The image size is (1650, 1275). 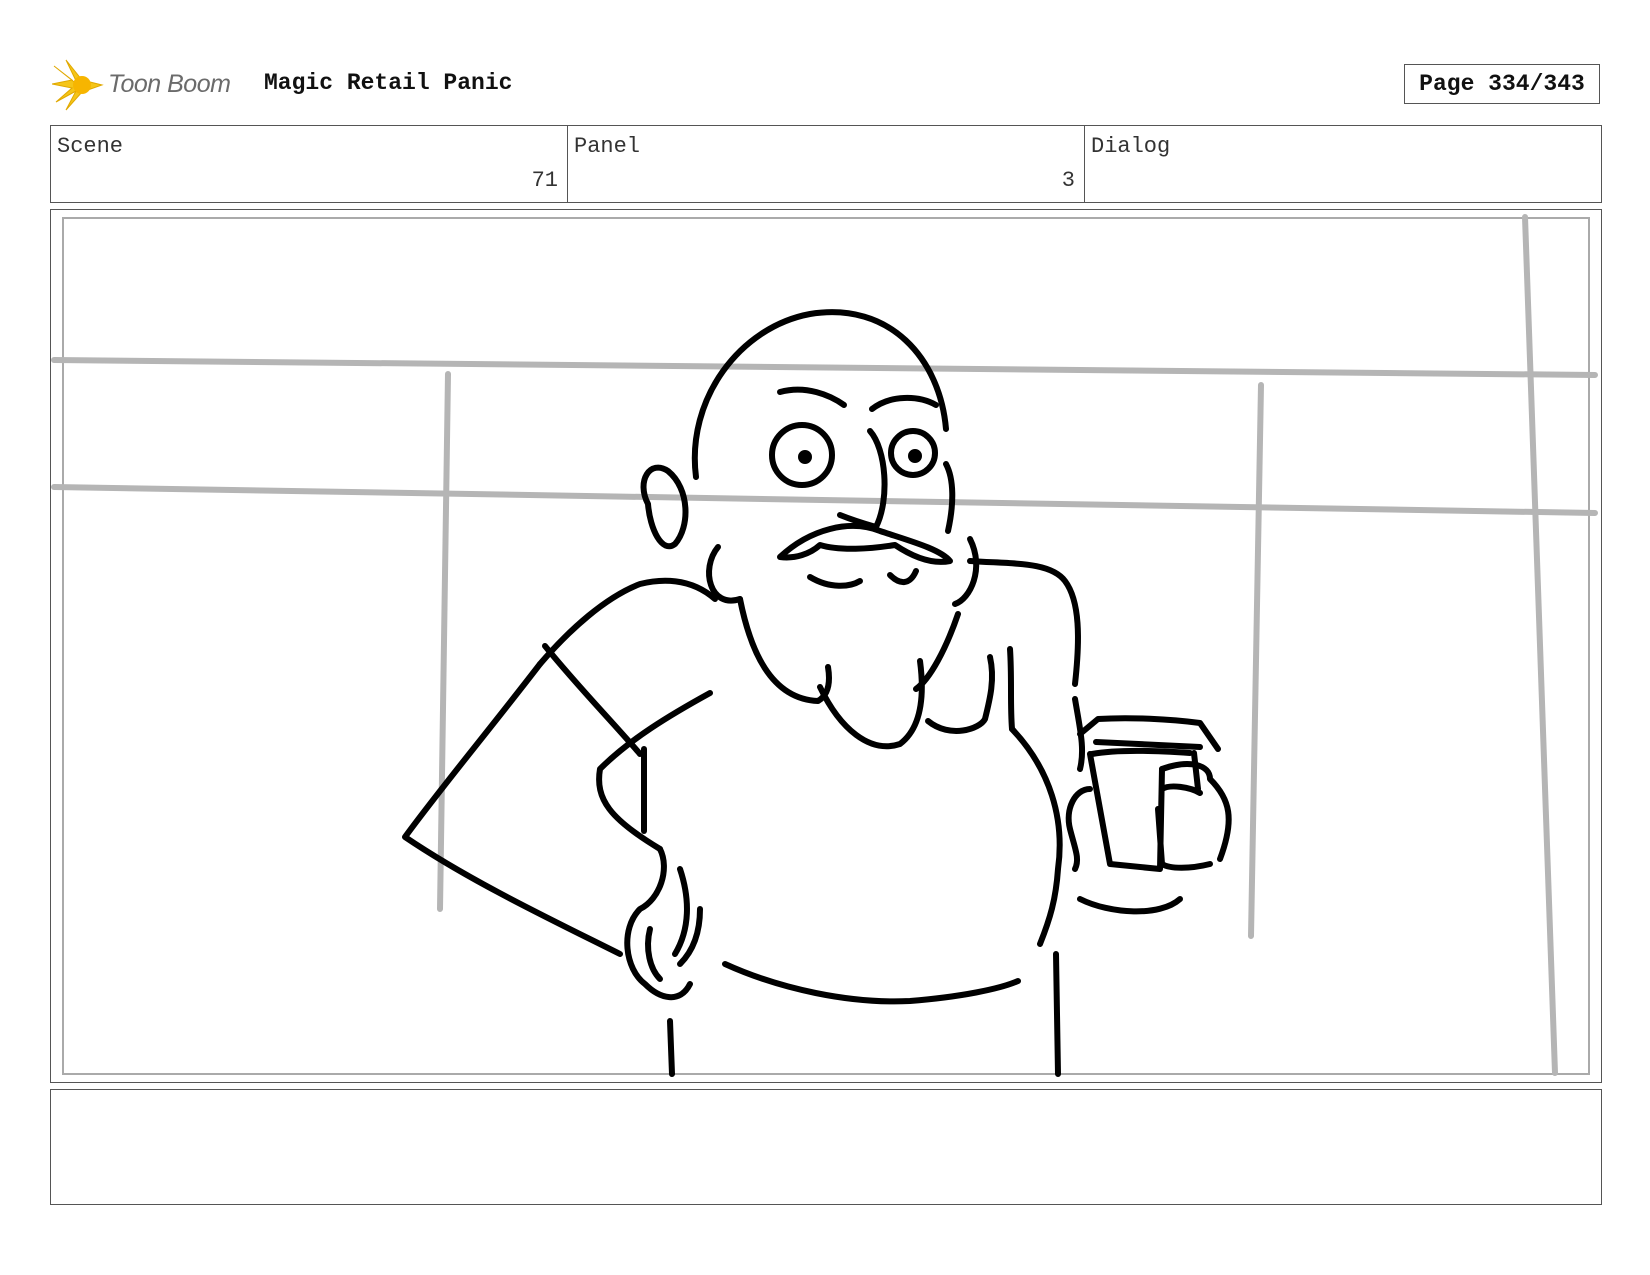 I want to click on toon-boom-logo: Toon Boom, so click(x=151, y=85).